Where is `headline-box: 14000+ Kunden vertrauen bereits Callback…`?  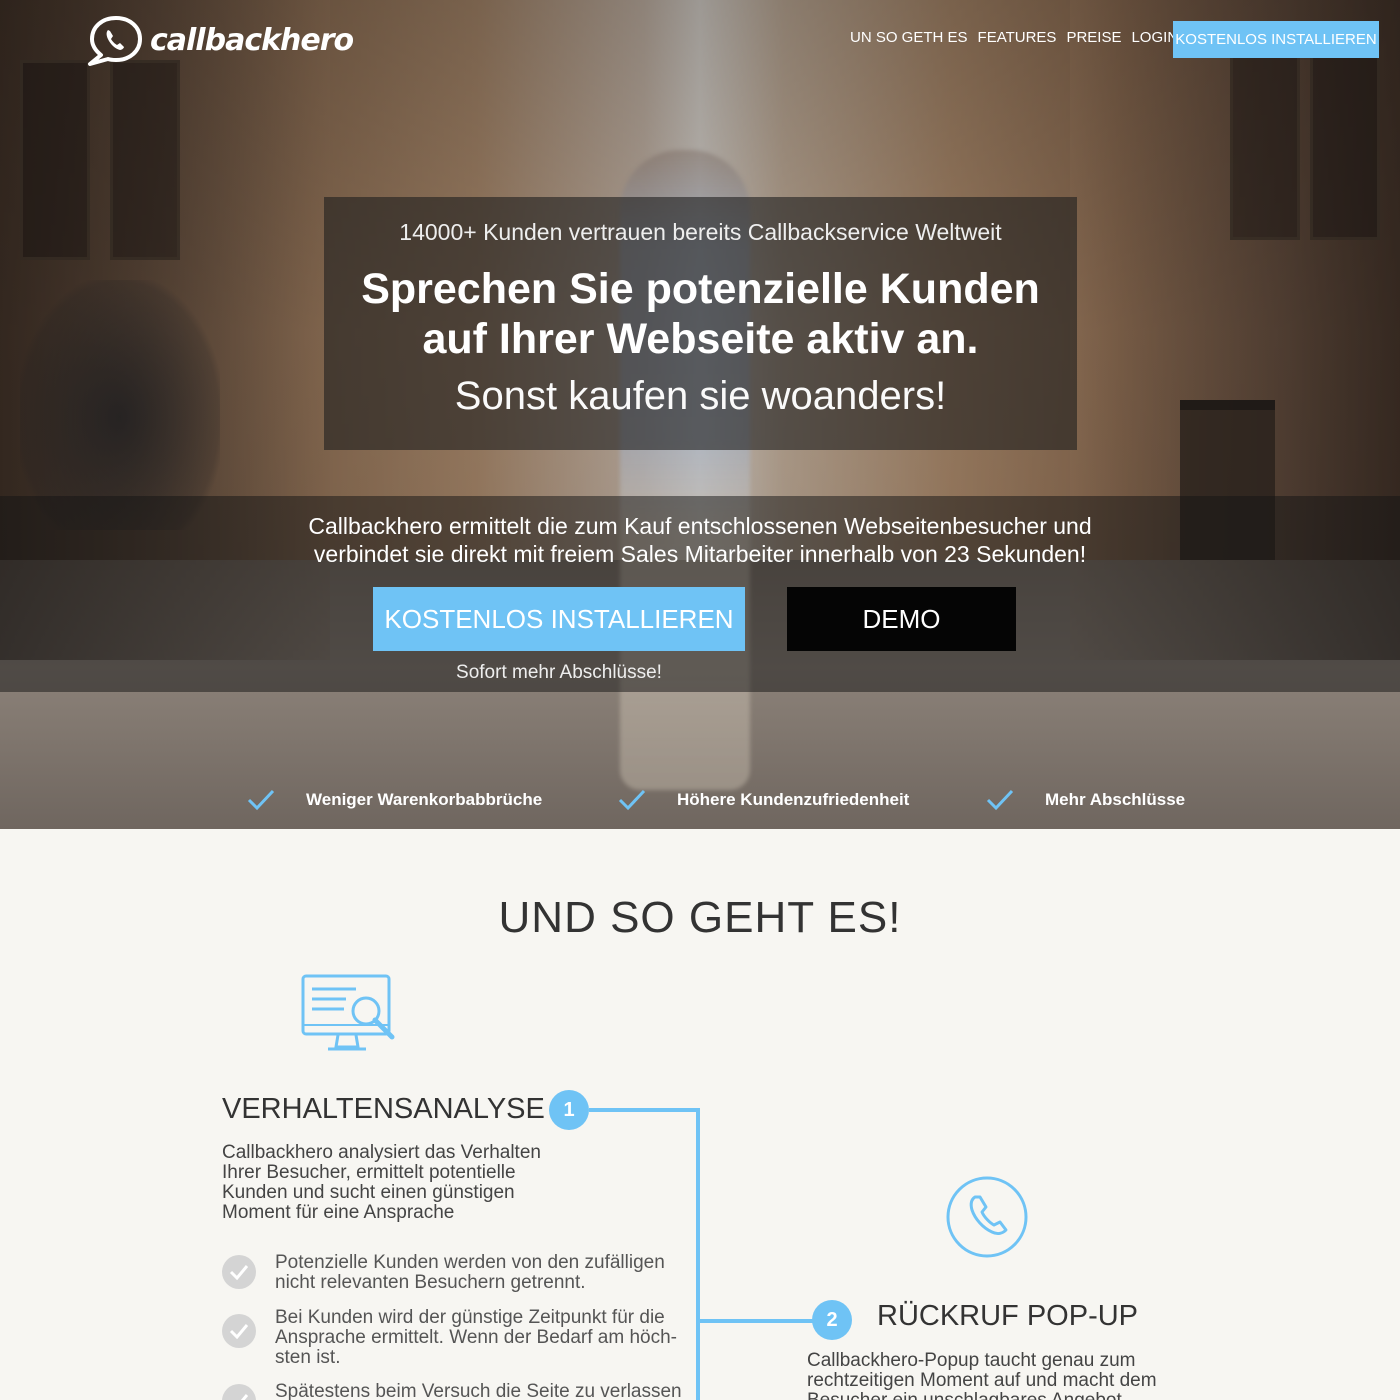 headline-box: 14000+ Kunden vertrauen bereits Callback… is located at coordinates (700, 323).